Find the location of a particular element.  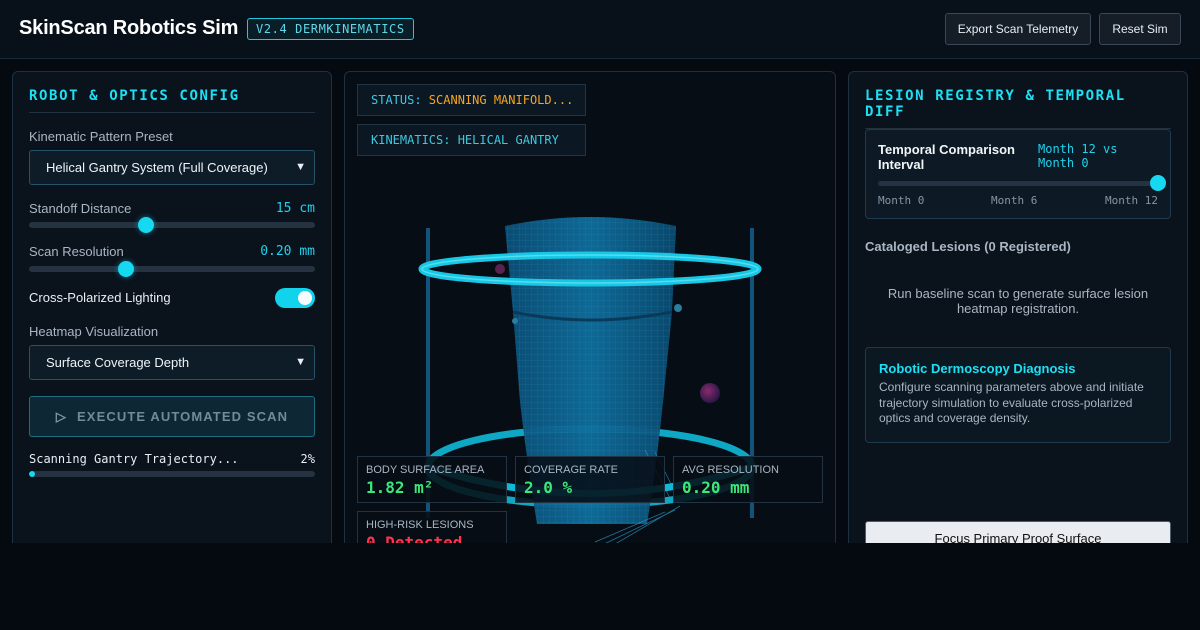

status-prefix: STATUS: is located at coordinates (400, 100).